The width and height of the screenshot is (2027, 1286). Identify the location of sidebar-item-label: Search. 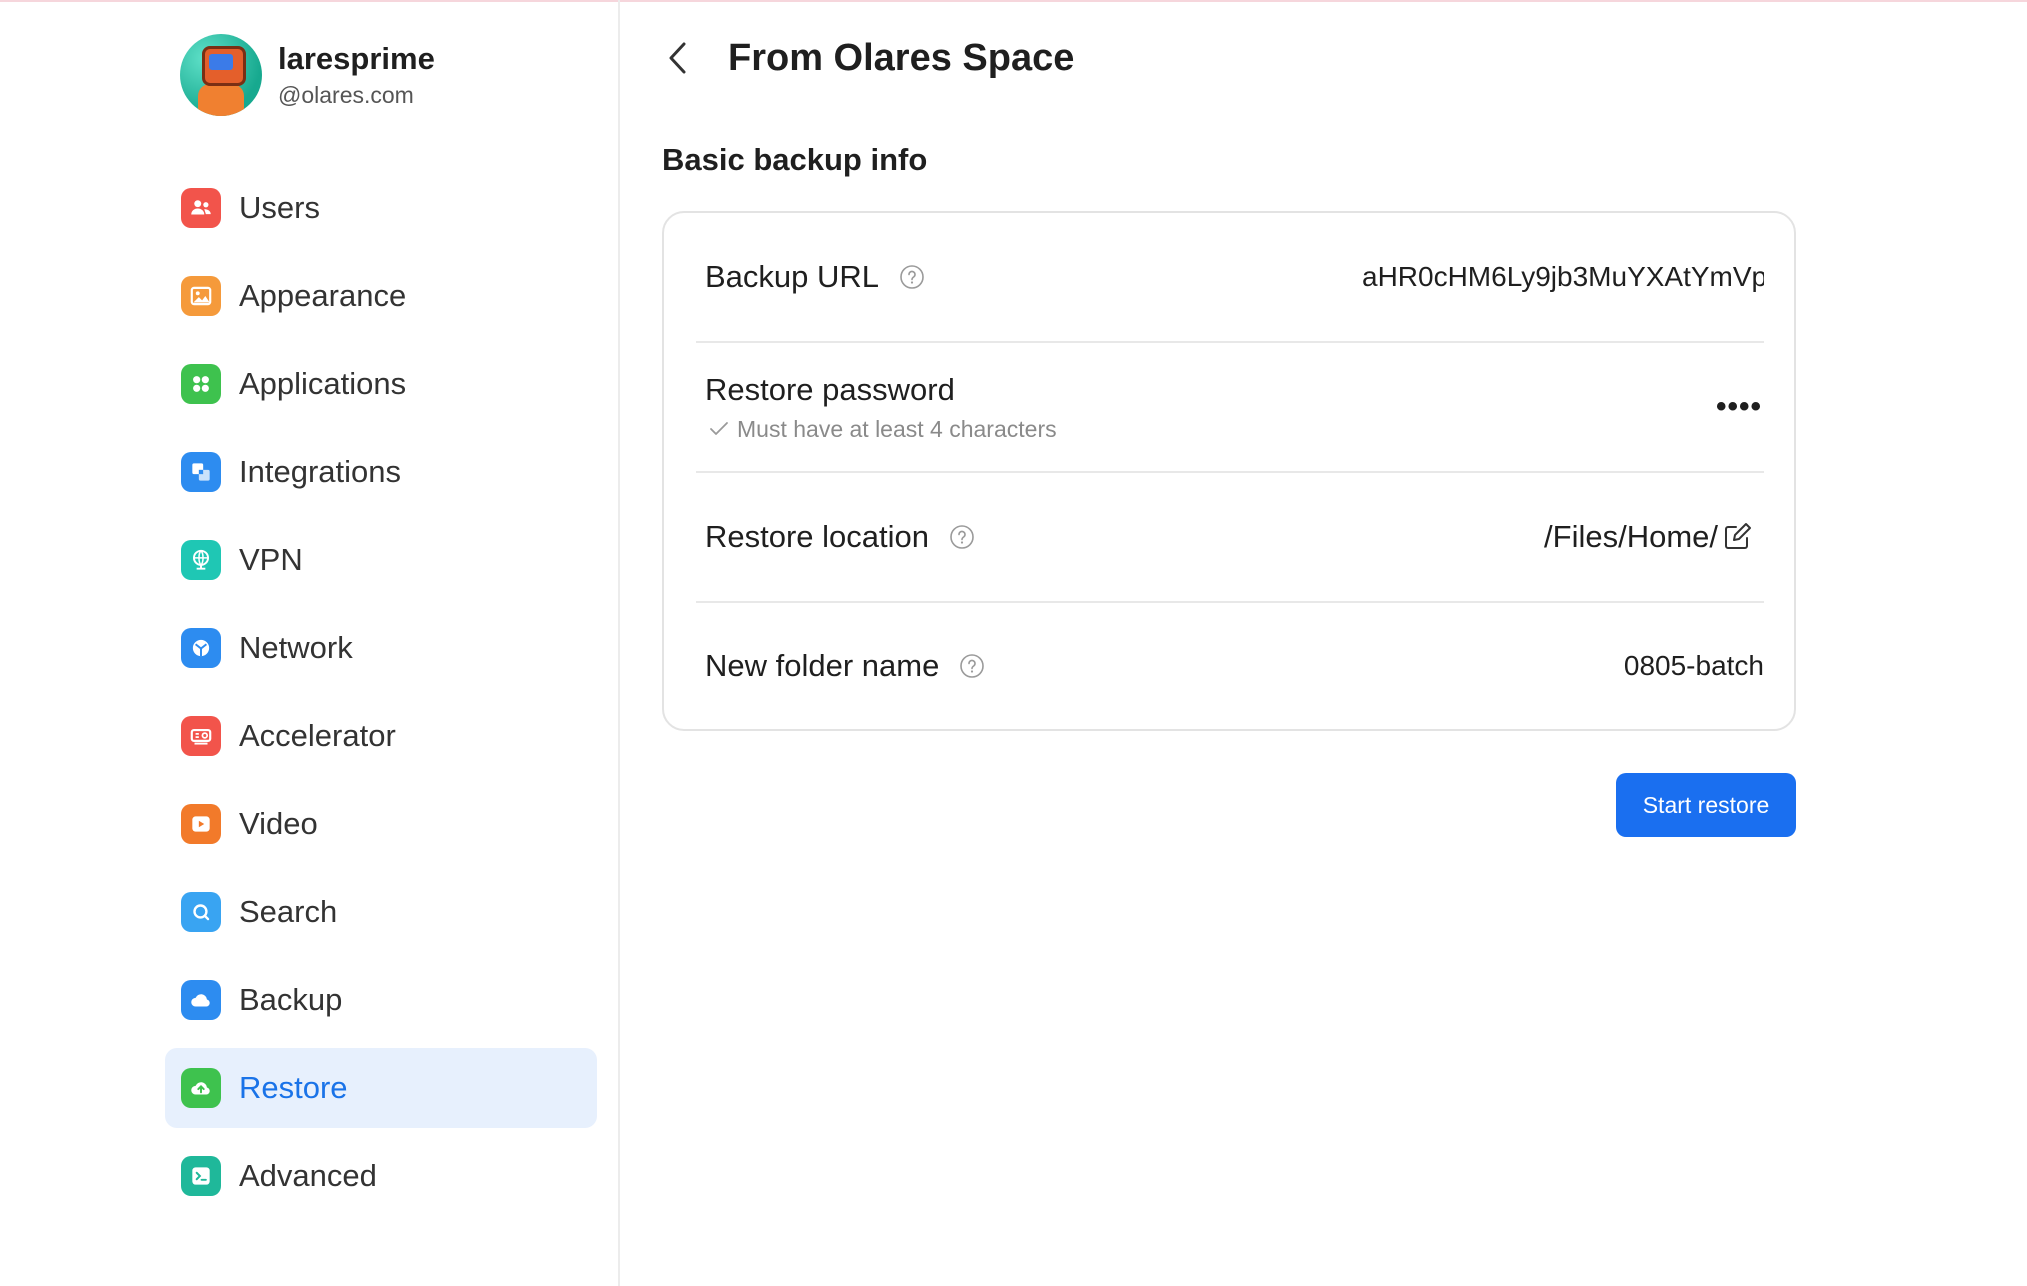
(288, 911).